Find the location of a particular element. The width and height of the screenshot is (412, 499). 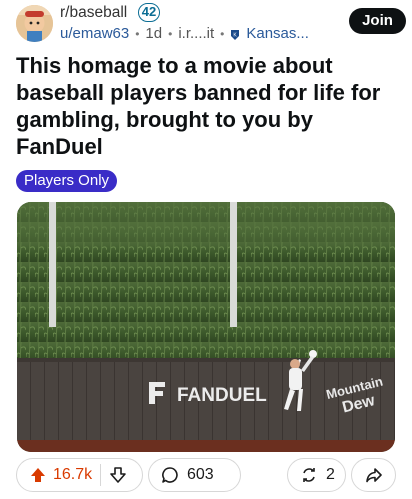

downvote-icon is located at coordinates (118, 475).